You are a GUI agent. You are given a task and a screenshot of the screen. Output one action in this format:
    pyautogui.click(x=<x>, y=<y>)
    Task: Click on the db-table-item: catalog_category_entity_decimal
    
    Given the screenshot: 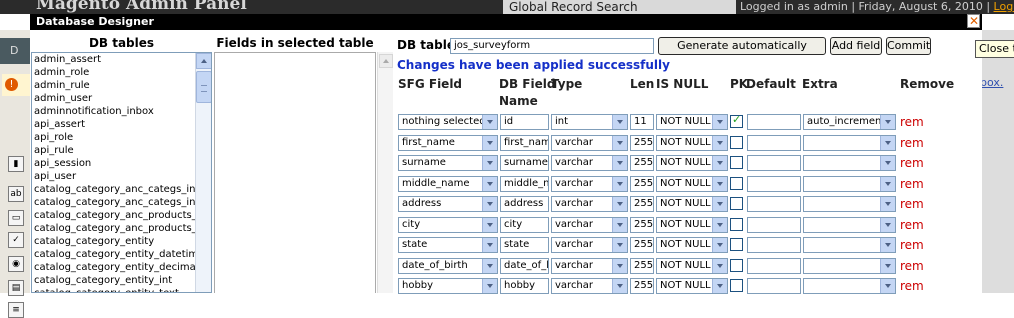 What is the action you would take?
    pyautogui.click(x=115, y=267)
    